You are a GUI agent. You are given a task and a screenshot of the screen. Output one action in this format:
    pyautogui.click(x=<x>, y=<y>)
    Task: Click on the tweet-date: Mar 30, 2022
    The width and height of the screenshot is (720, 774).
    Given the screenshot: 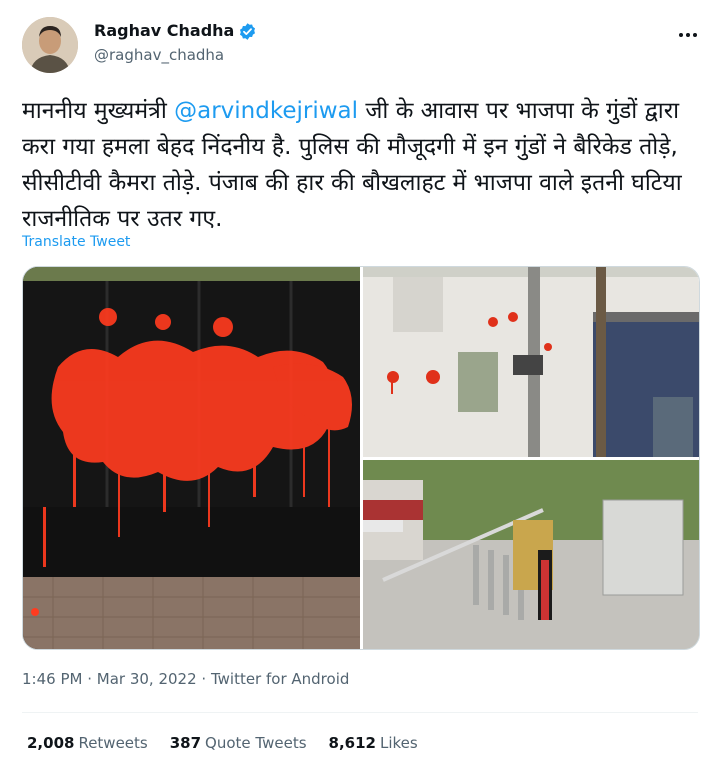 What is the action you would take?
    pyautogui.click(x=147, y=679)
    